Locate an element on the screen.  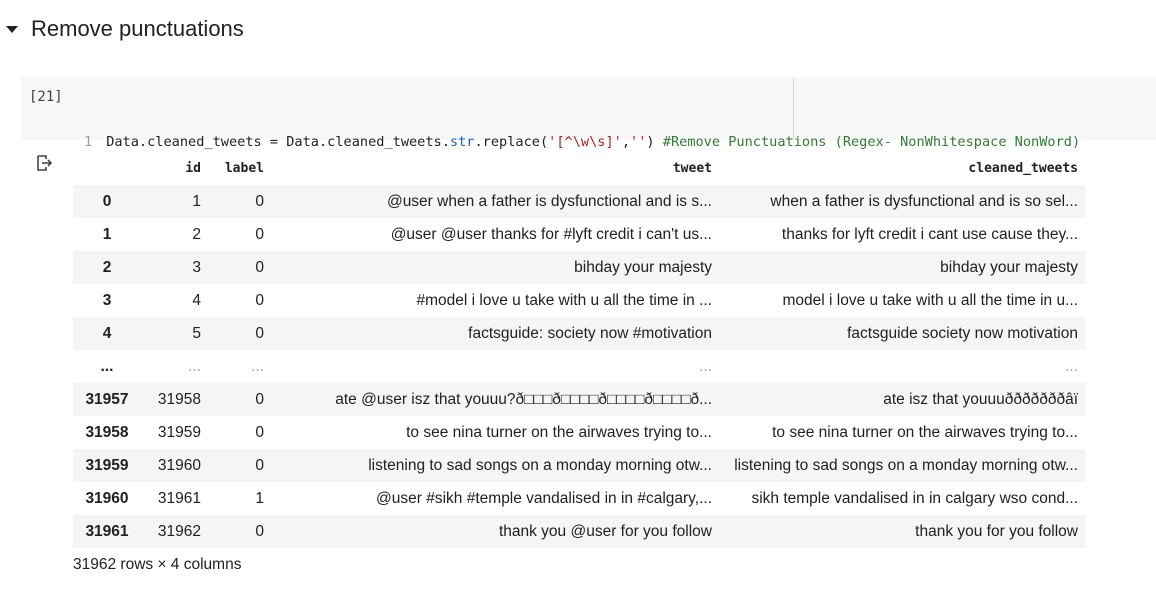
tweet-cell: factsguide: society now #motivation is located at coordinates (590, 333).